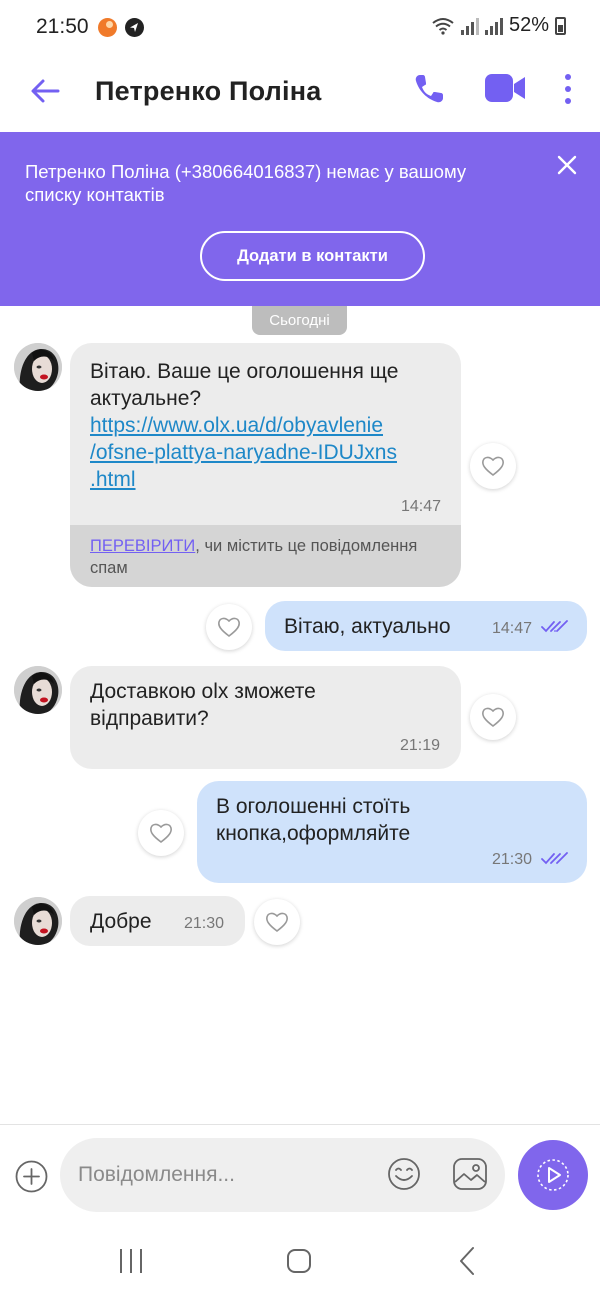 Image resolution: width=600 pixels, height=1299 pixels. Describe the element at coordinates (208, 91) in the screenshot. I see `contact-name: Петренко Поліна` at that location.